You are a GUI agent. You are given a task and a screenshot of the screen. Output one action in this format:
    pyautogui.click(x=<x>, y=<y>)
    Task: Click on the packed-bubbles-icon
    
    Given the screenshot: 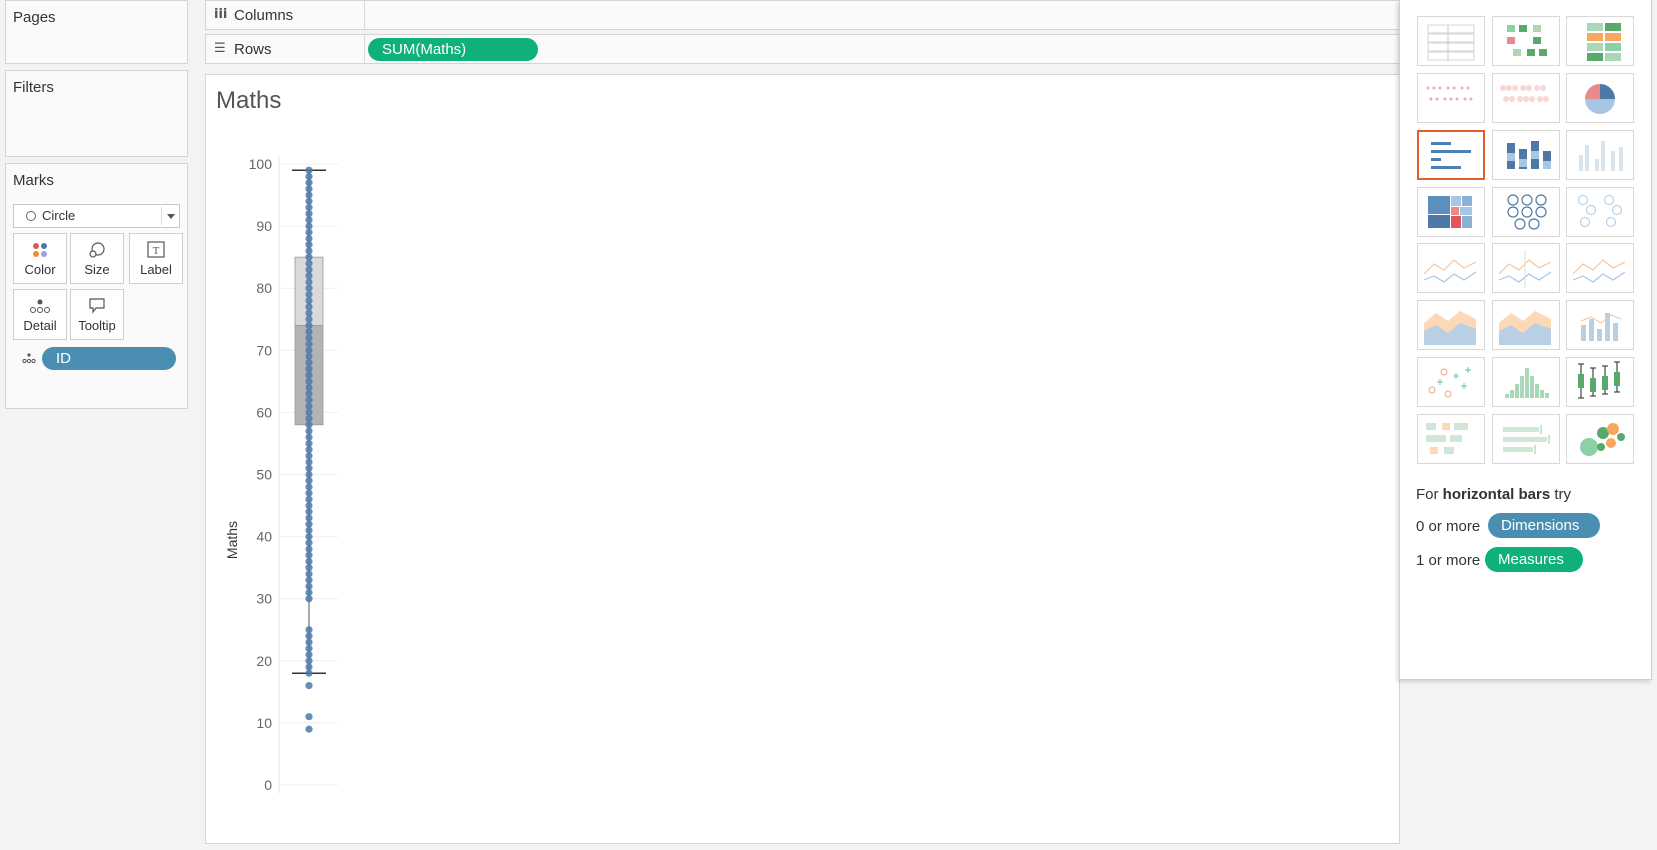 What is the action you would take?
    pyautogui.click(x=1600, y=439)
    